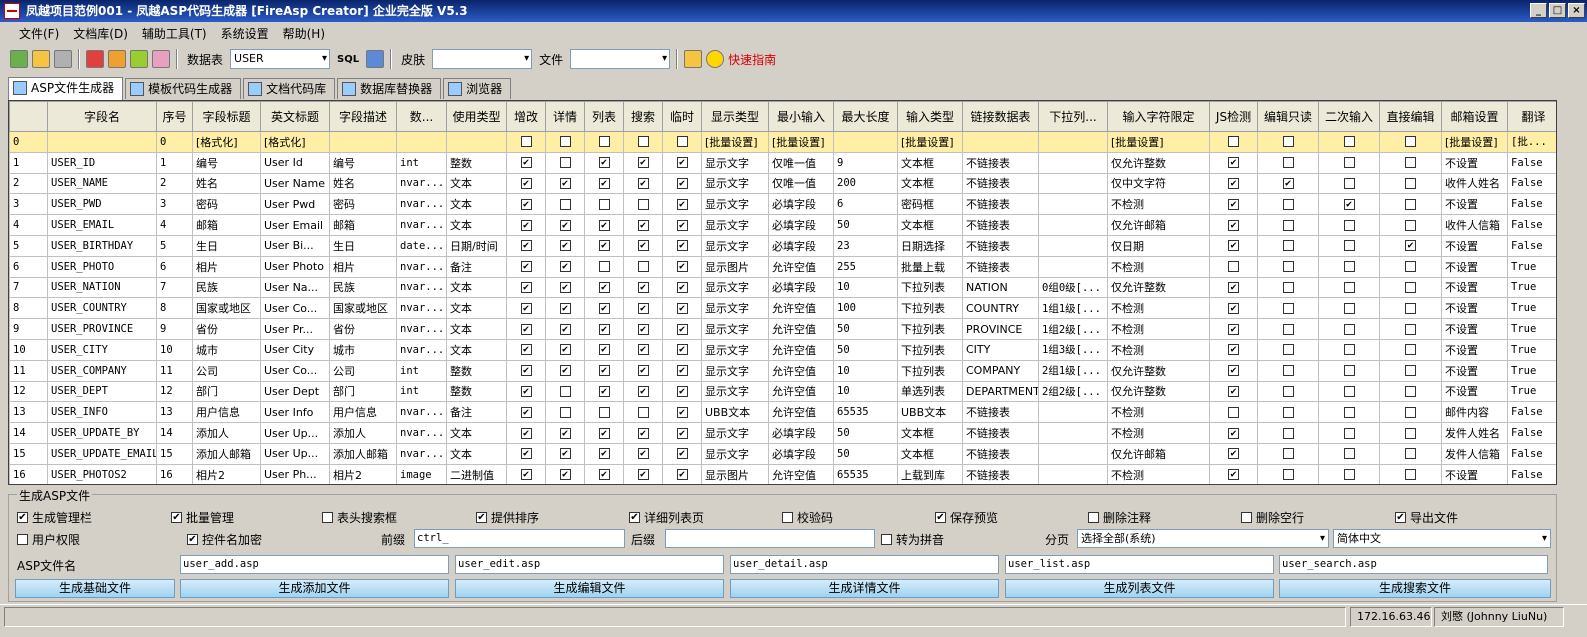 The image size is (1587, 637). I want to click on grid-header-cell: 搜索, so click(643, 116).